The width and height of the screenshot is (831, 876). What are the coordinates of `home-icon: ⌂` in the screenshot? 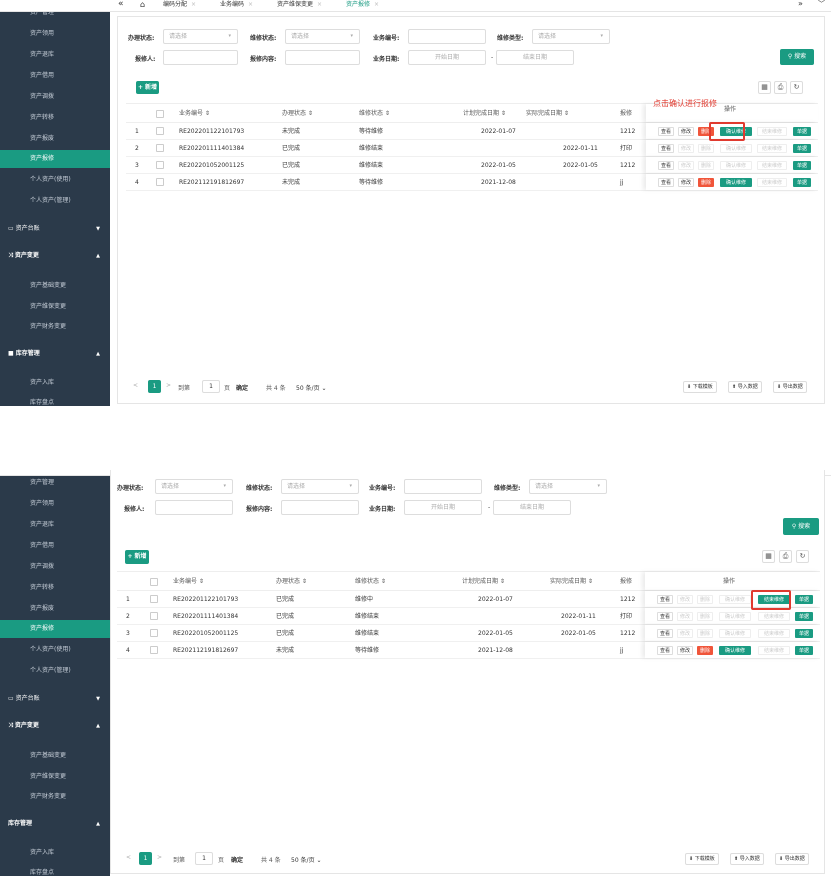 It's located at (142, 6).